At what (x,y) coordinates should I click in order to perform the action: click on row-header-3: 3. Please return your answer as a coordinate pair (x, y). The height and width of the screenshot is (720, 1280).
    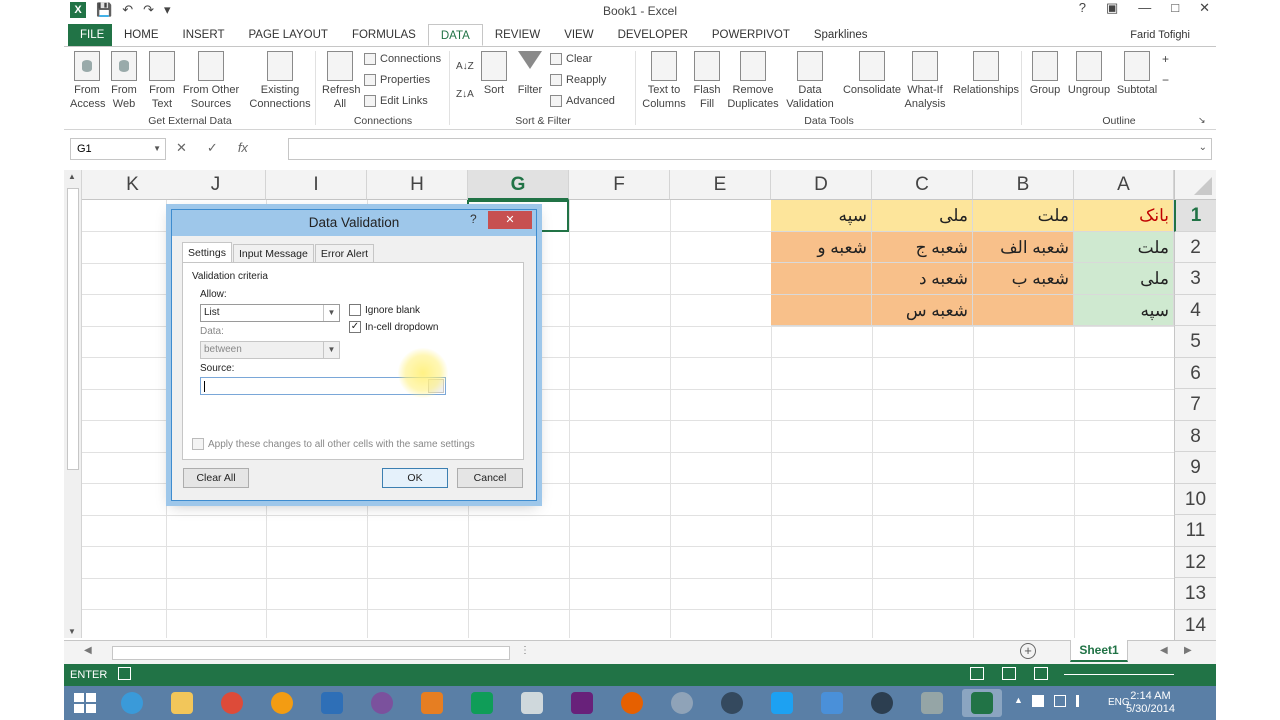
    Looking at the image, I should click on (1195, 279).